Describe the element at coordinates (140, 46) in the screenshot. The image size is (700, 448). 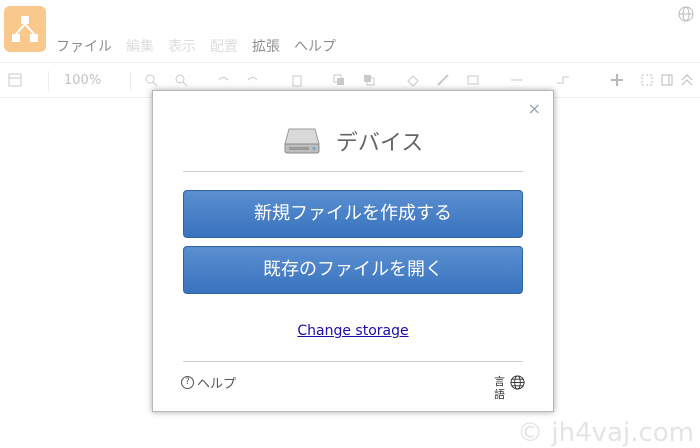
I see `menu-edit: 編集` at that location.